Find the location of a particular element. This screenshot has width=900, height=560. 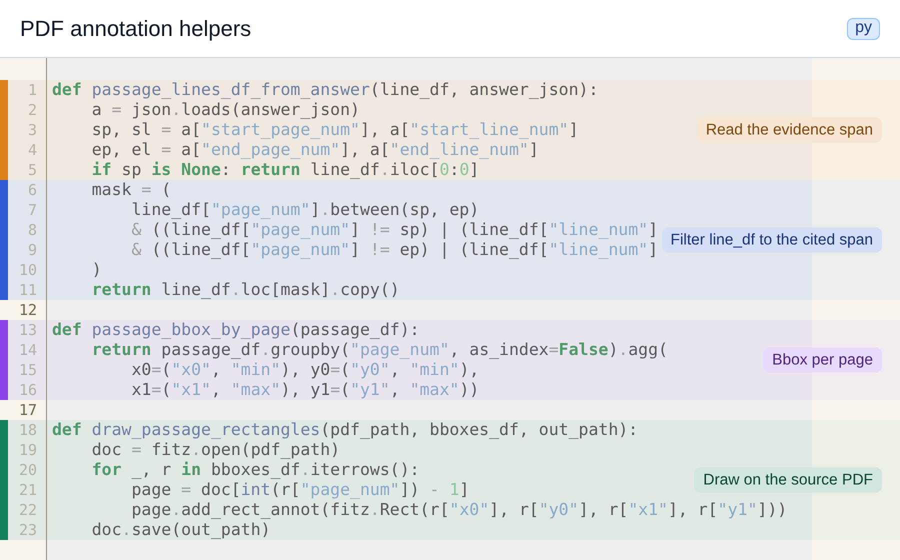

code-line: doc = fitz.open(pdf_path) is located at coordinates (215, 450).